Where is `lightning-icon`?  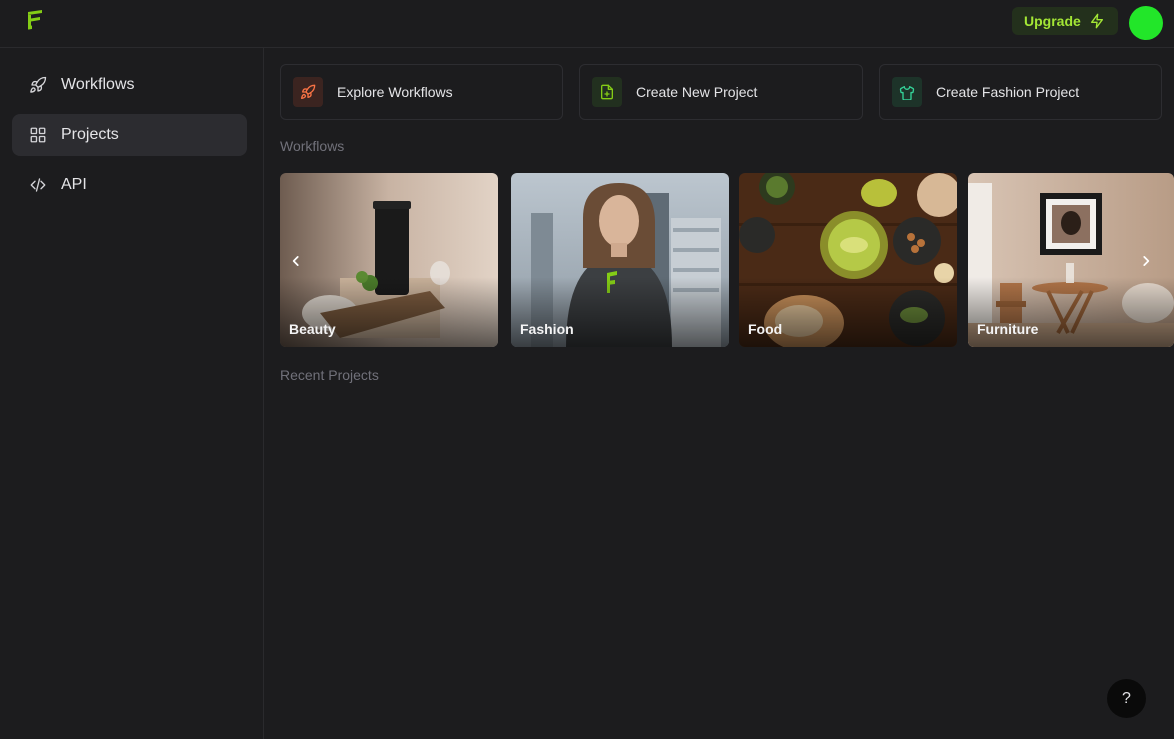
lightning-icon is located at coordinates (1096, 21).